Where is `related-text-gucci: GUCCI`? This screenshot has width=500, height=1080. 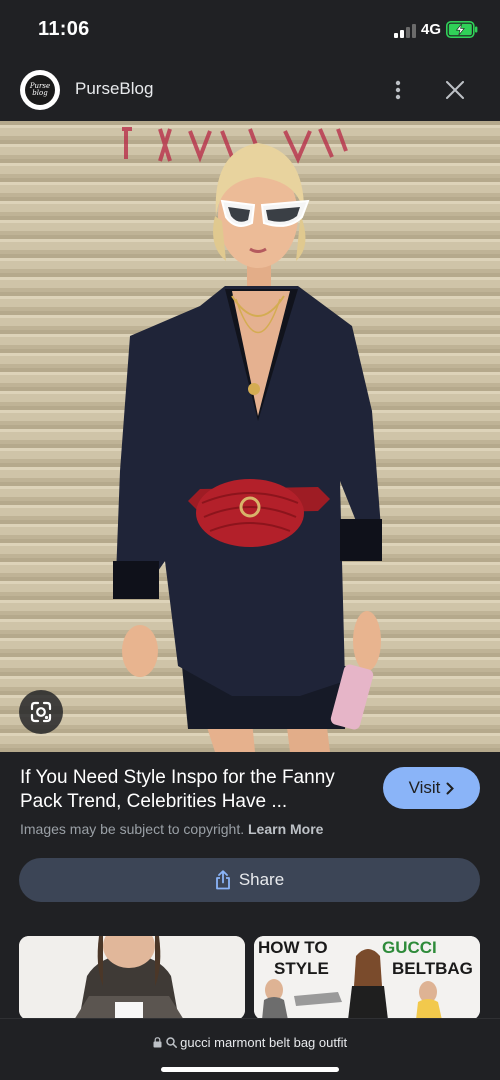
related-text-gucci: GUCCI is located at coordinates (409, 947).